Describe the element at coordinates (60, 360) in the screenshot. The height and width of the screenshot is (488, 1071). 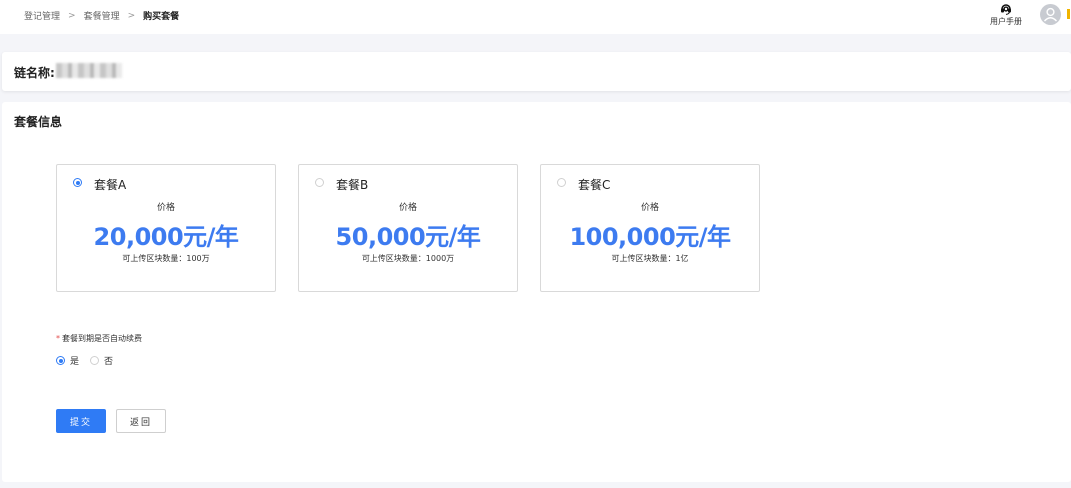
I see `auto-renew-yes-radio` at that location.